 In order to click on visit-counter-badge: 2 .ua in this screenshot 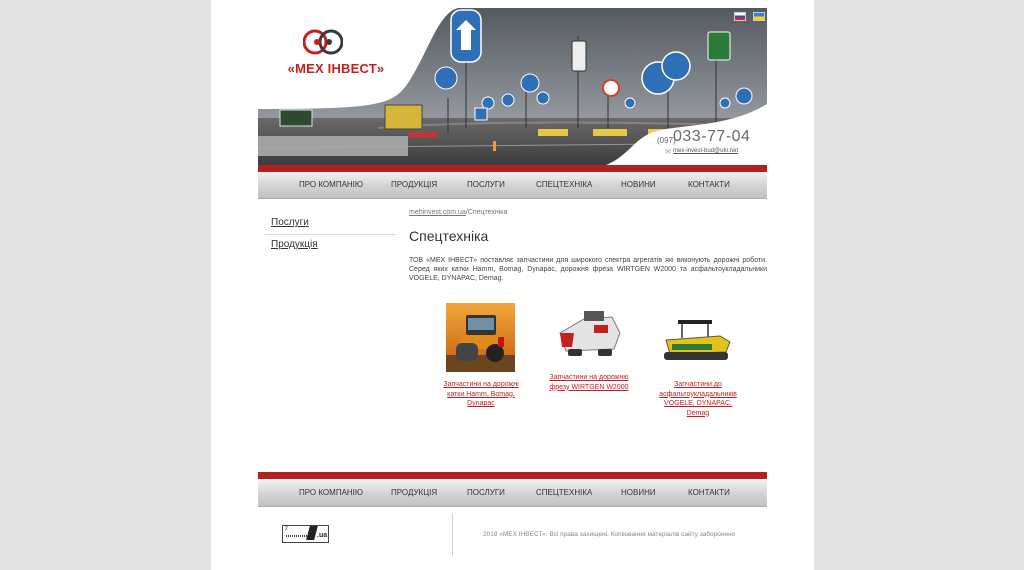, I will do `click(305, 534)`.